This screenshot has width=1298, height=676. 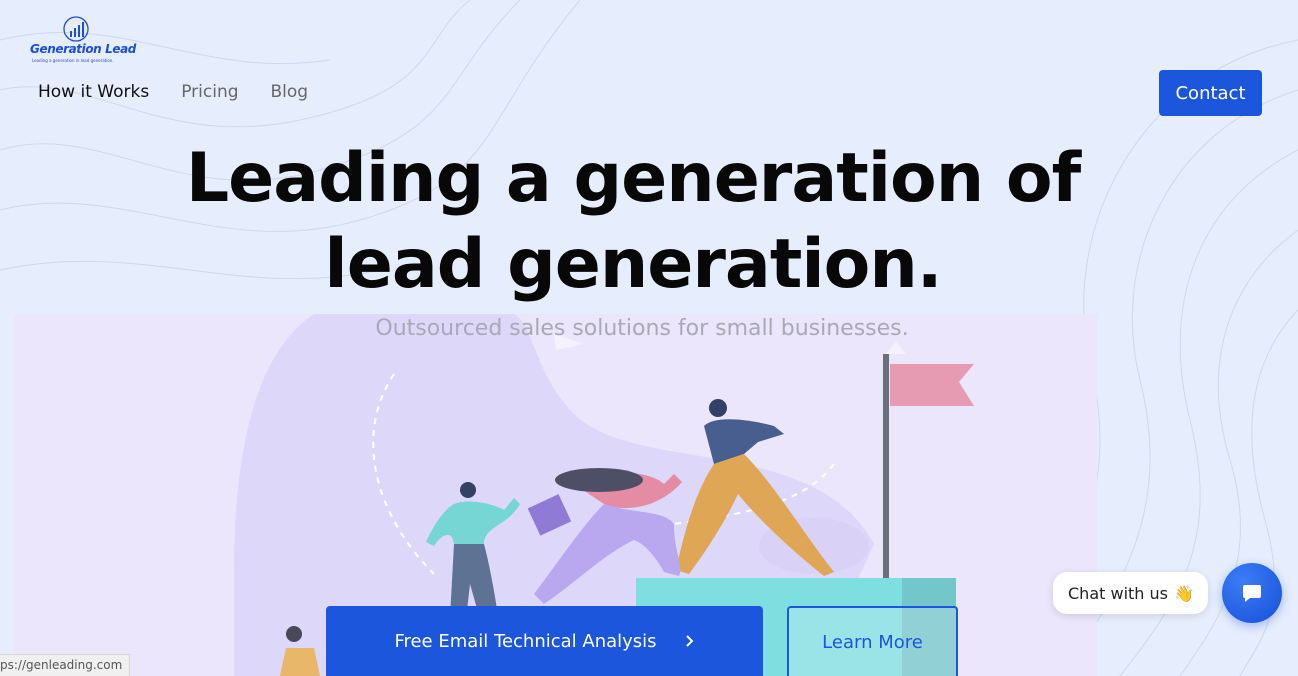 I want to click on free-email-analysis-button: Free Email Technical Analysis, so click(x=544, y=641).